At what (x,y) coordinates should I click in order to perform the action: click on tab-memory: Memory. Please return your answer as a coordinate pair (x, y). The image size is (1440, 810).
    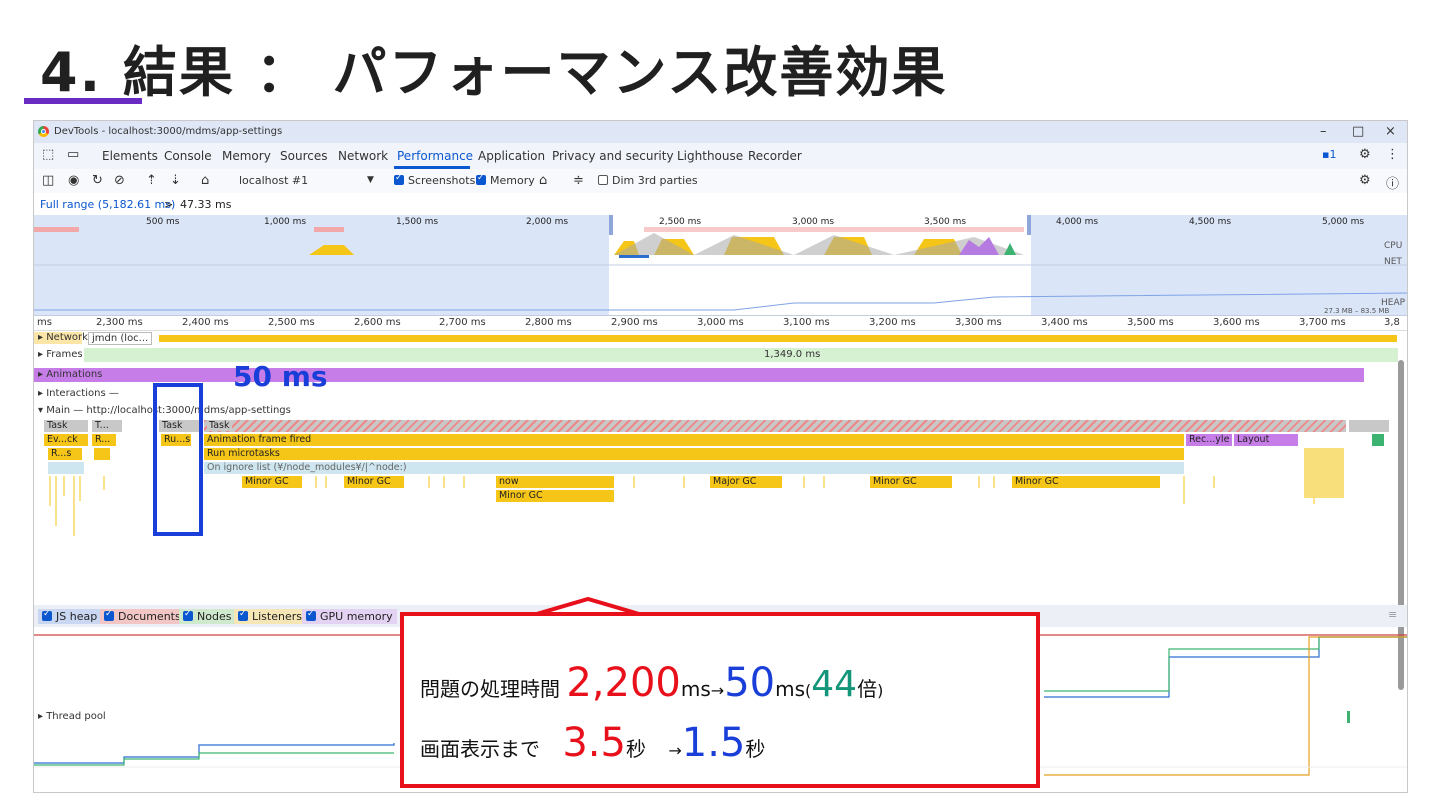
    Looking at the image, I should click on (246, 156).